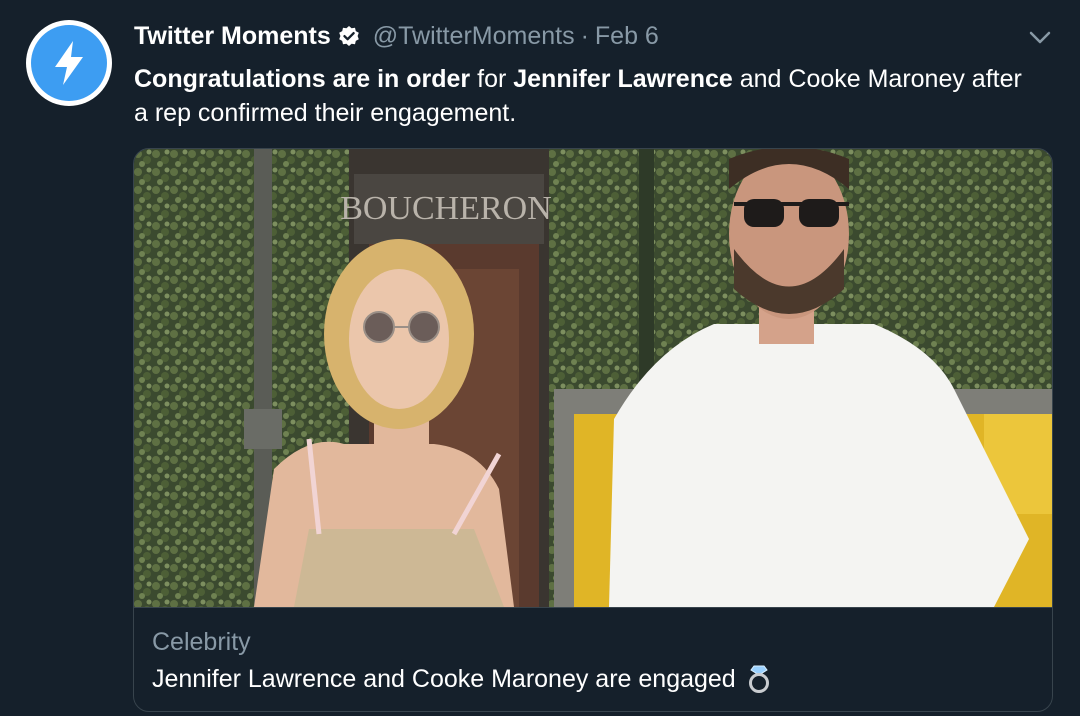  I want to click on tweet-header: Twitter Moments @TwitterMoments · Feb 6, so click(396, 36).